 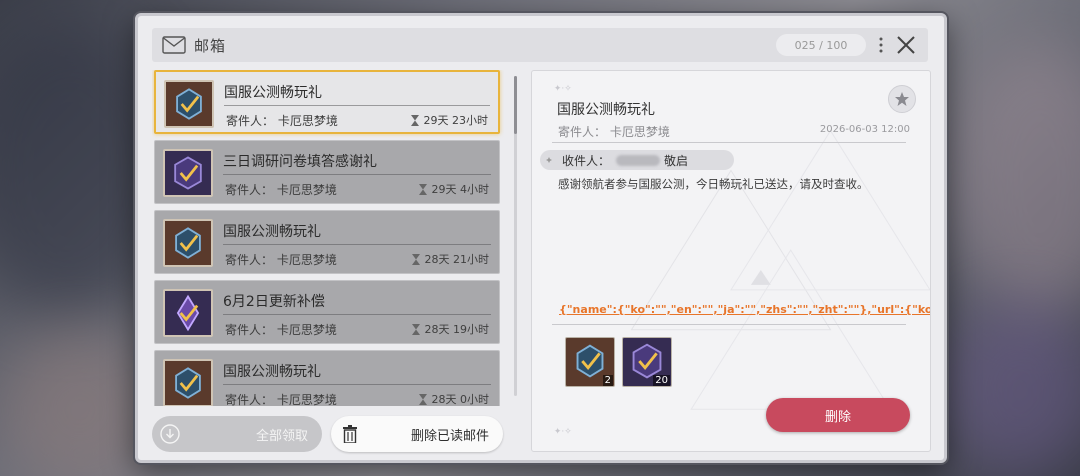 I want to click on mail-expiry: 28天 0小时, so click(x=454, y=398).